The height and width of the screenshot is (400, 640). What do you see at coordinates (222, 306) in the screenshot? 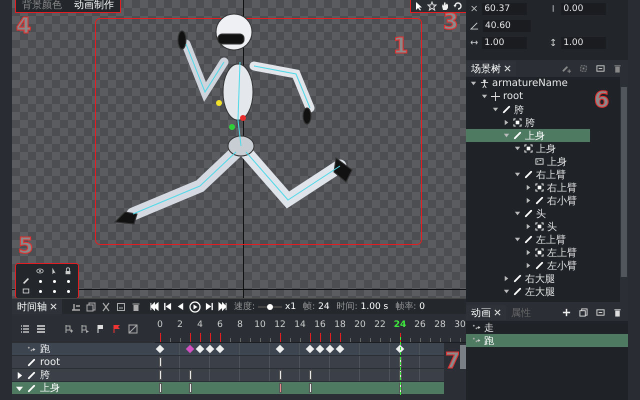
I see `skip-end-icon` at bounding box center [222, 306].